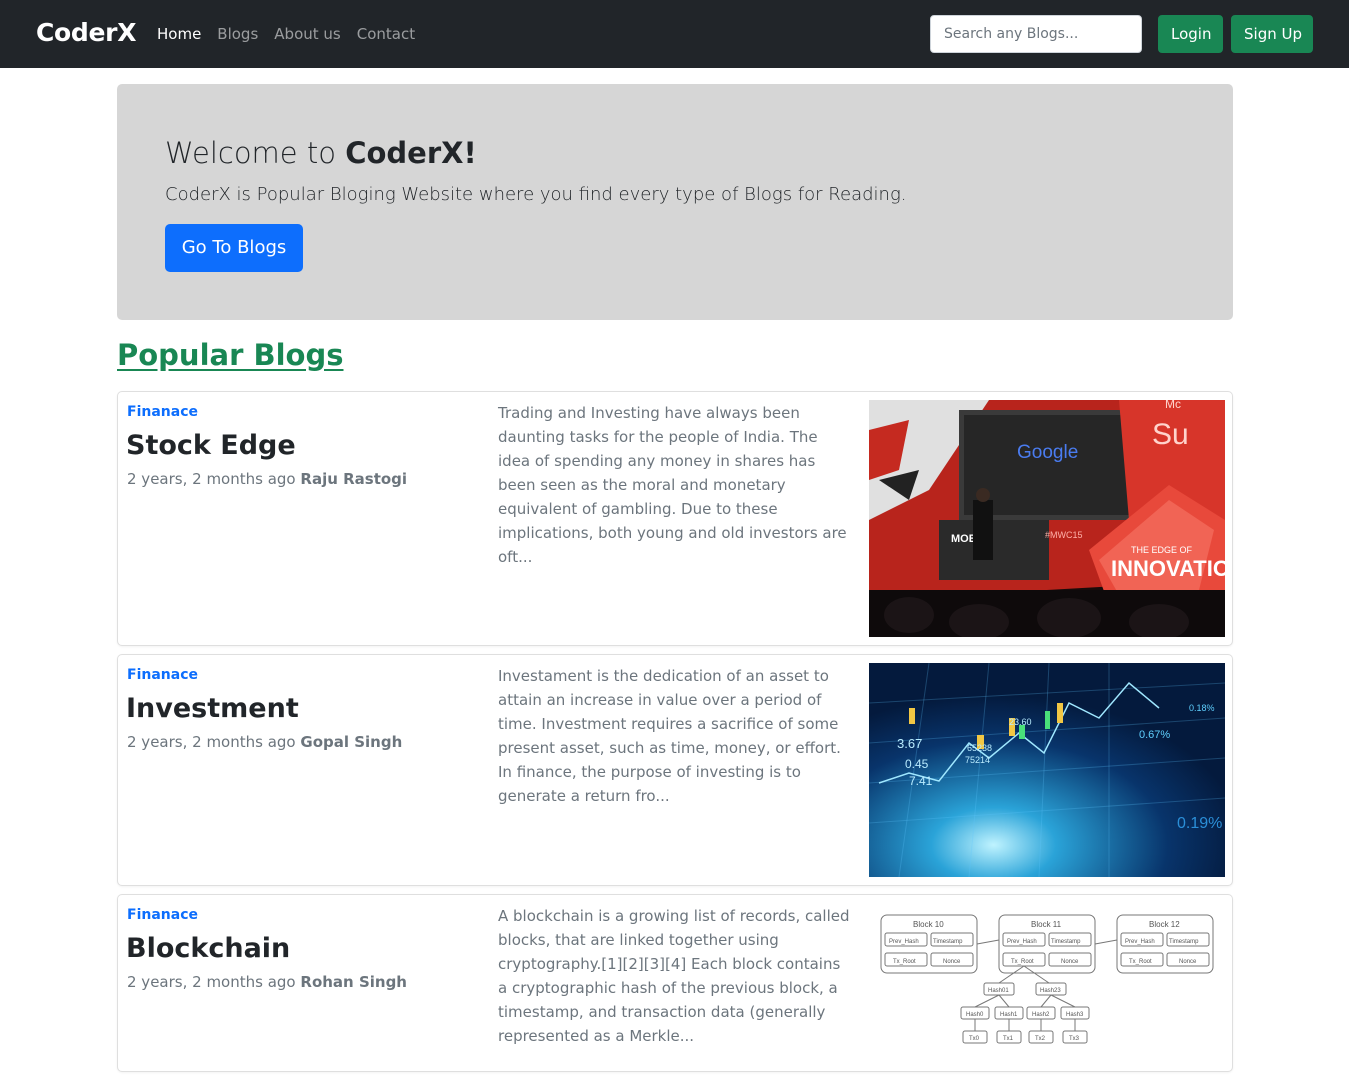 This screenshot has height=1080, width=1349. What do you see at coordinates (974, 1039) in the screenshot?
I see `tx-label: Tx0` at bounding box center [974, 1039].